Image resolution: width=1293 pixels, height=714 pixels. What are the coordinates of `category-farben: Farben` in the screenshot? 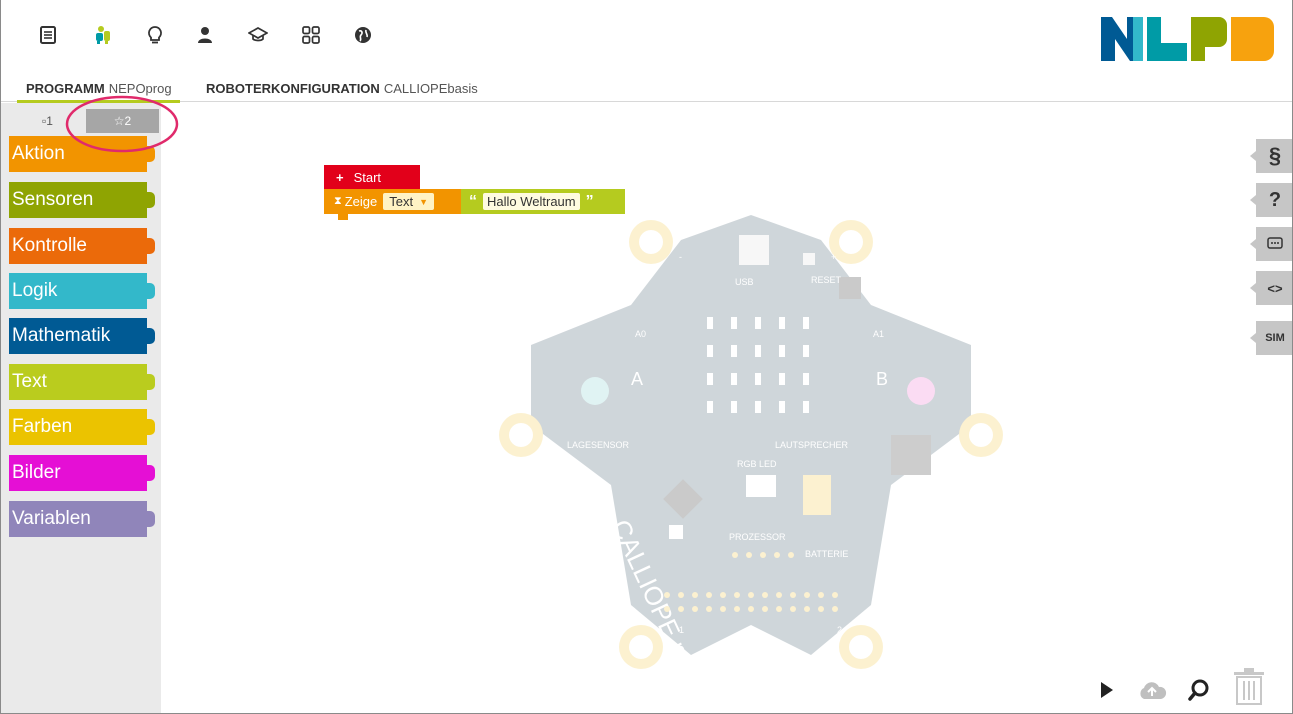 It's located at (82, 427).